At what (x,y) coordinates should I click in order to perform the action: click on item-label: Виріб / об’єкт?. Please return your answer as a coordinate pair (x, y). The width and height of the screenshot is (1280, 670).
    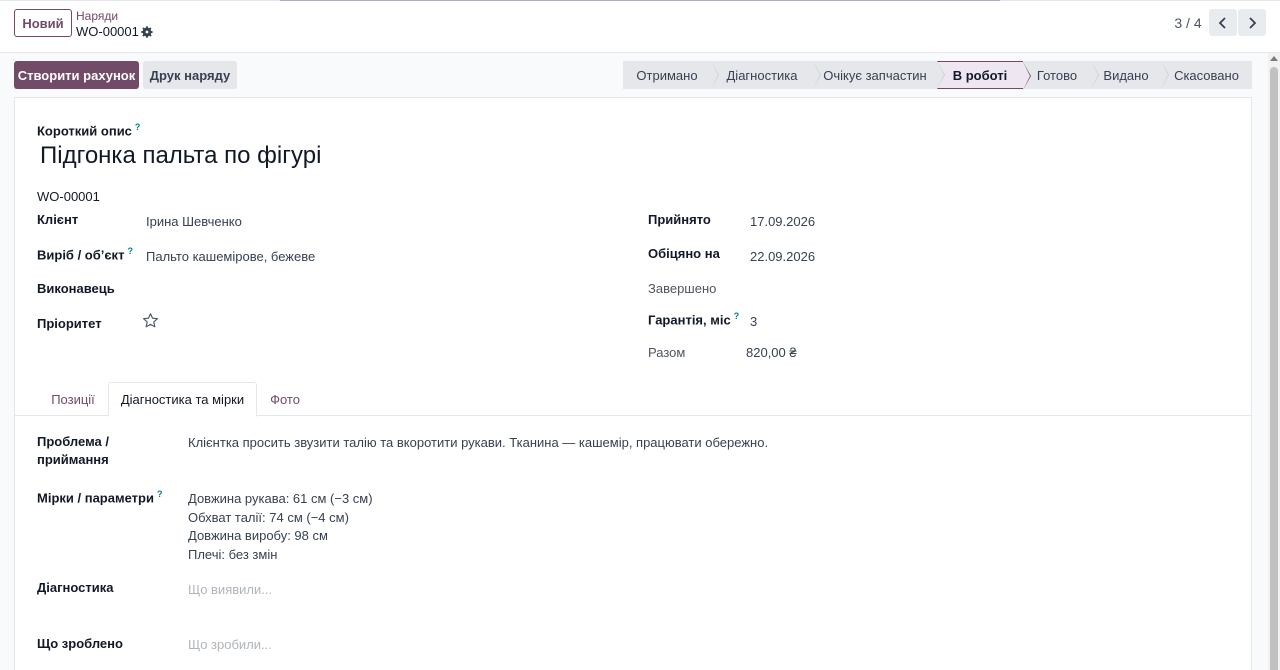
    Looking at the image, I should click on (85, 254).